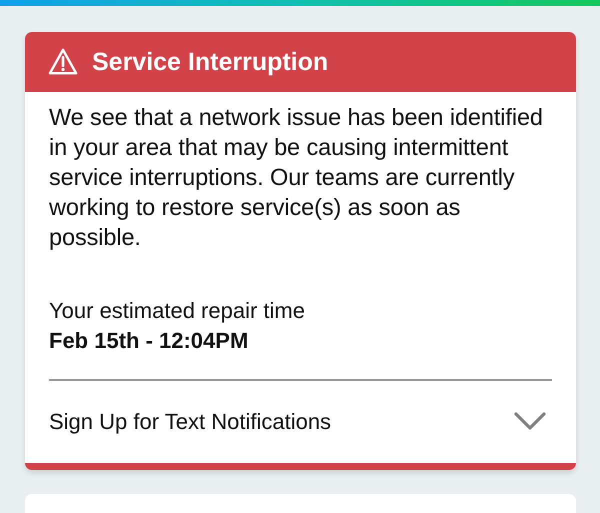 This screenshot has width=600, height=513. What do you see at coordinates (177, 311) in the screenshot?
I see `repair-label: Your estimated repair time` at bounding box center [177, 311].